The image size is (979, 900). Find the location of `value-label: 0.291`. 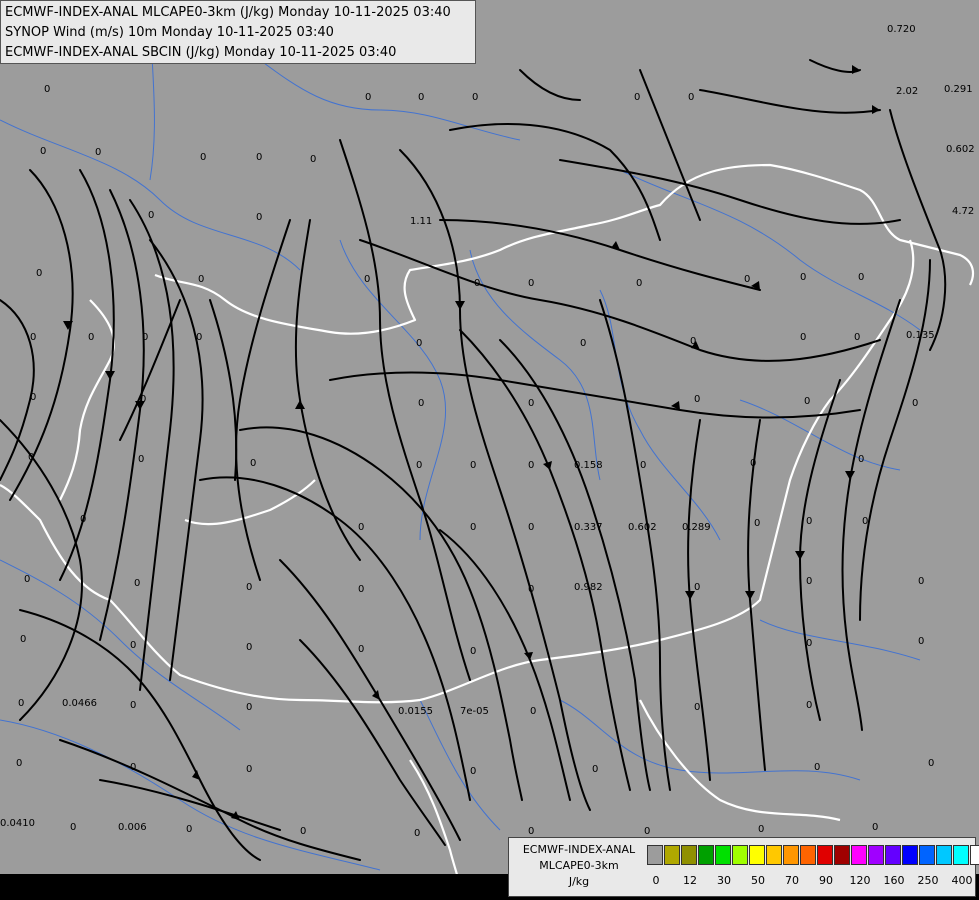

value-label: 0.291 is located at coordinates (958, 89).